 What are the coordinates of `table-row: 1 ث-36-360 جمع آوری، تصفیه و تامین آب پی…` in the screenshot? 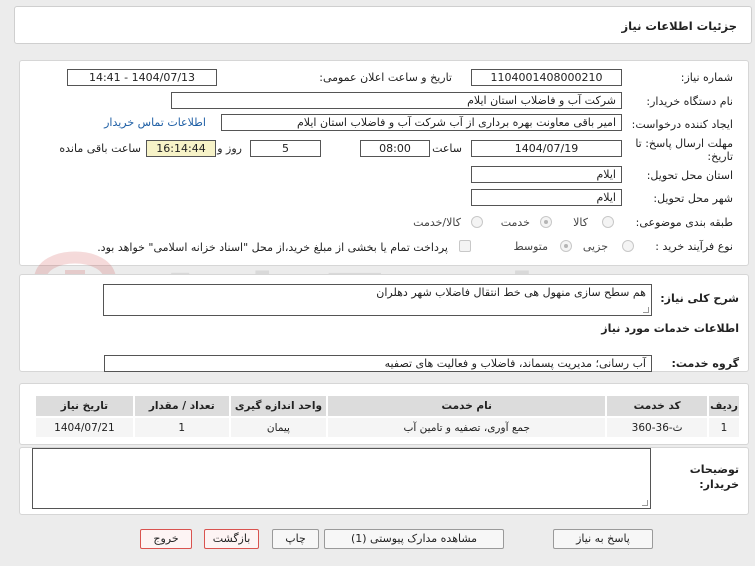 It's located at (387, 427).